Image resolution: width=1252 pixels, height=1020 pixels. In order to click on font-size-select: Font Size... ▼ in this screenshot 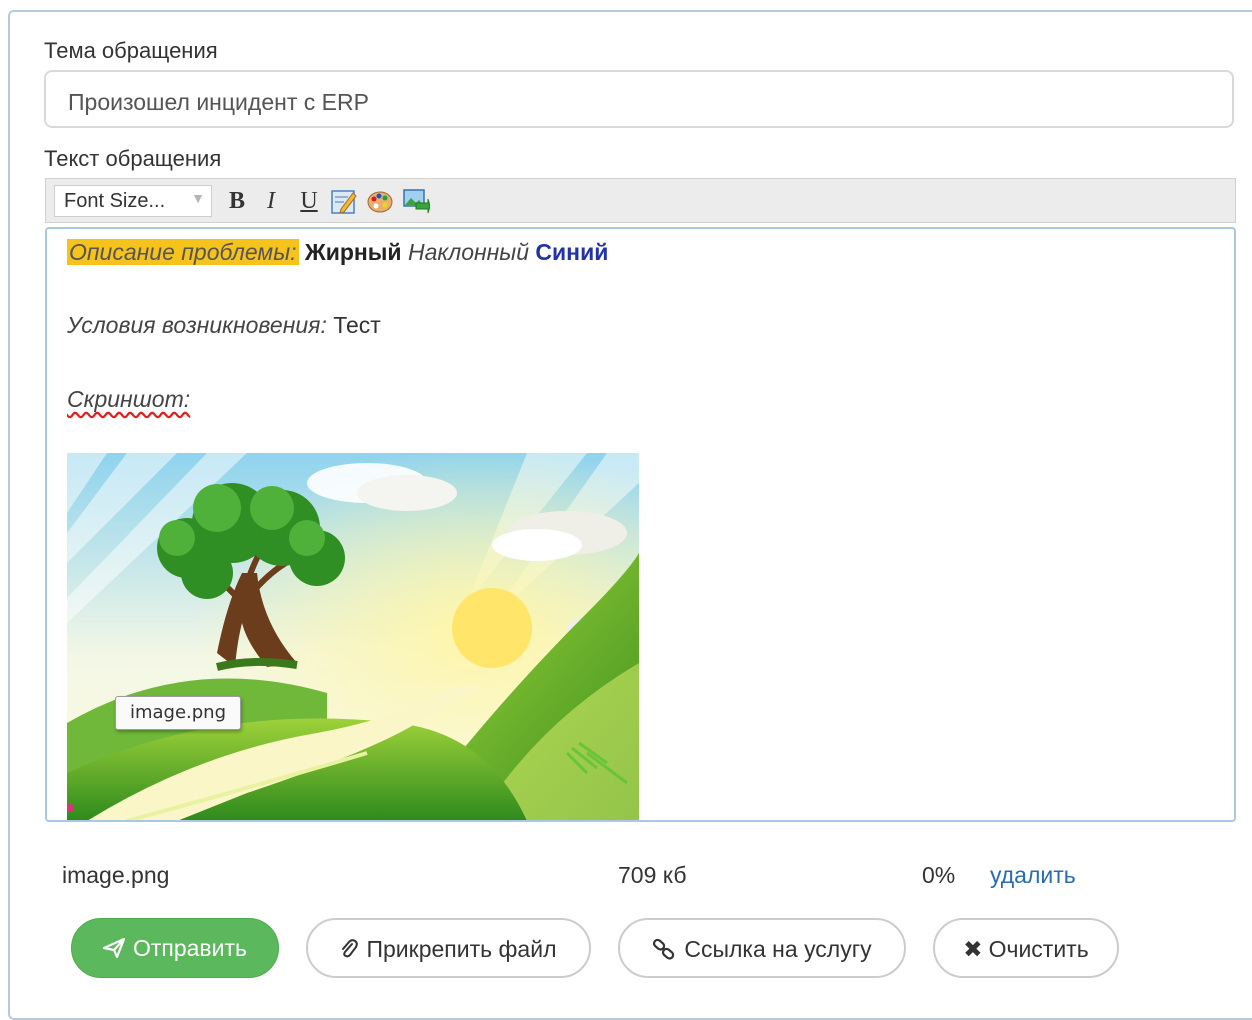, I will do `click(133, 201)`.